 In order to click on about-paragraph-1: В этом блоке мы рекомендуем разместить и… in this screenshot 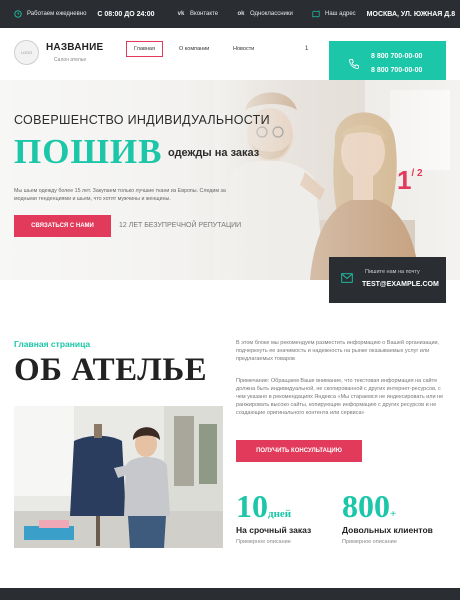, I will do `click(338, 351)`.